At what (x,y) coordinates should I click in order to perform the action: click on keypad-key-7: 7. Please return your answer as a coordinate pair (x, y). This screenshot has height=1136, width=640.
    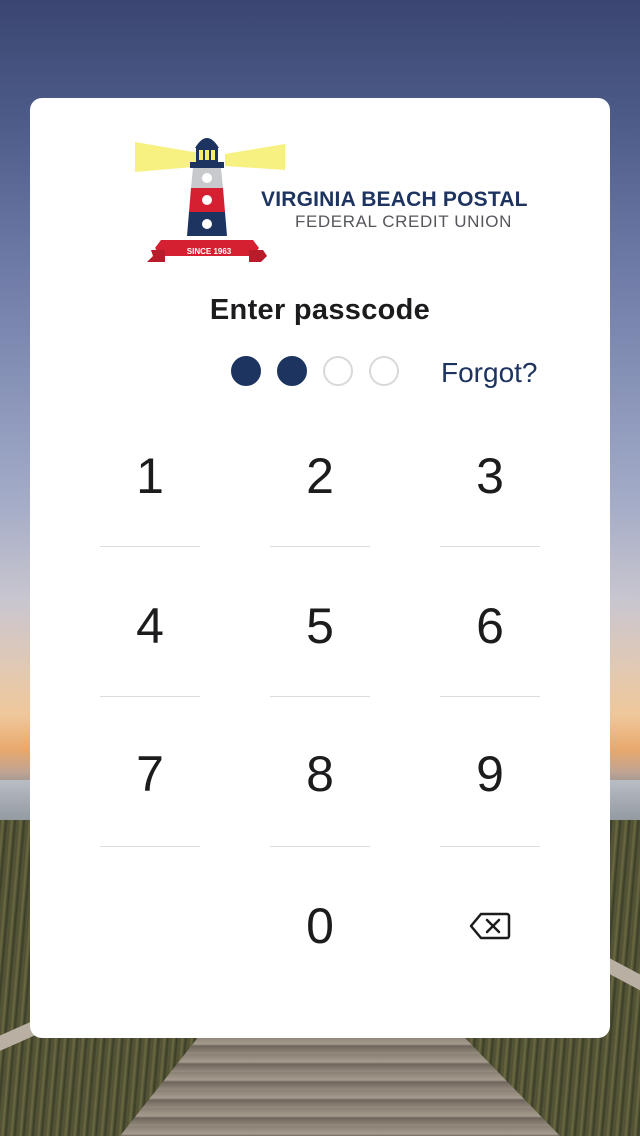
    Looking at the image, I should click on (150, 774).